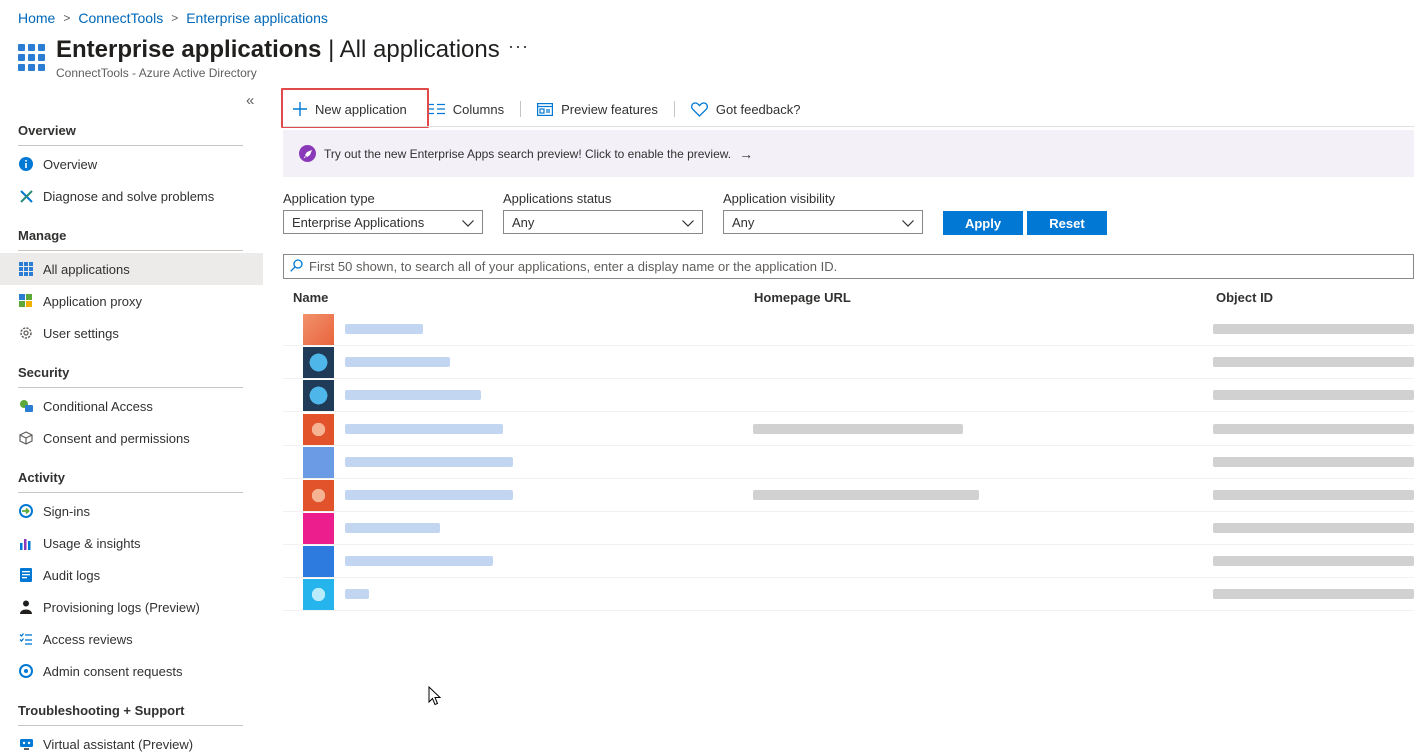 This screenshot has height=754, width=1414. I want to click on column-header-name: Name, so click(310, 297).